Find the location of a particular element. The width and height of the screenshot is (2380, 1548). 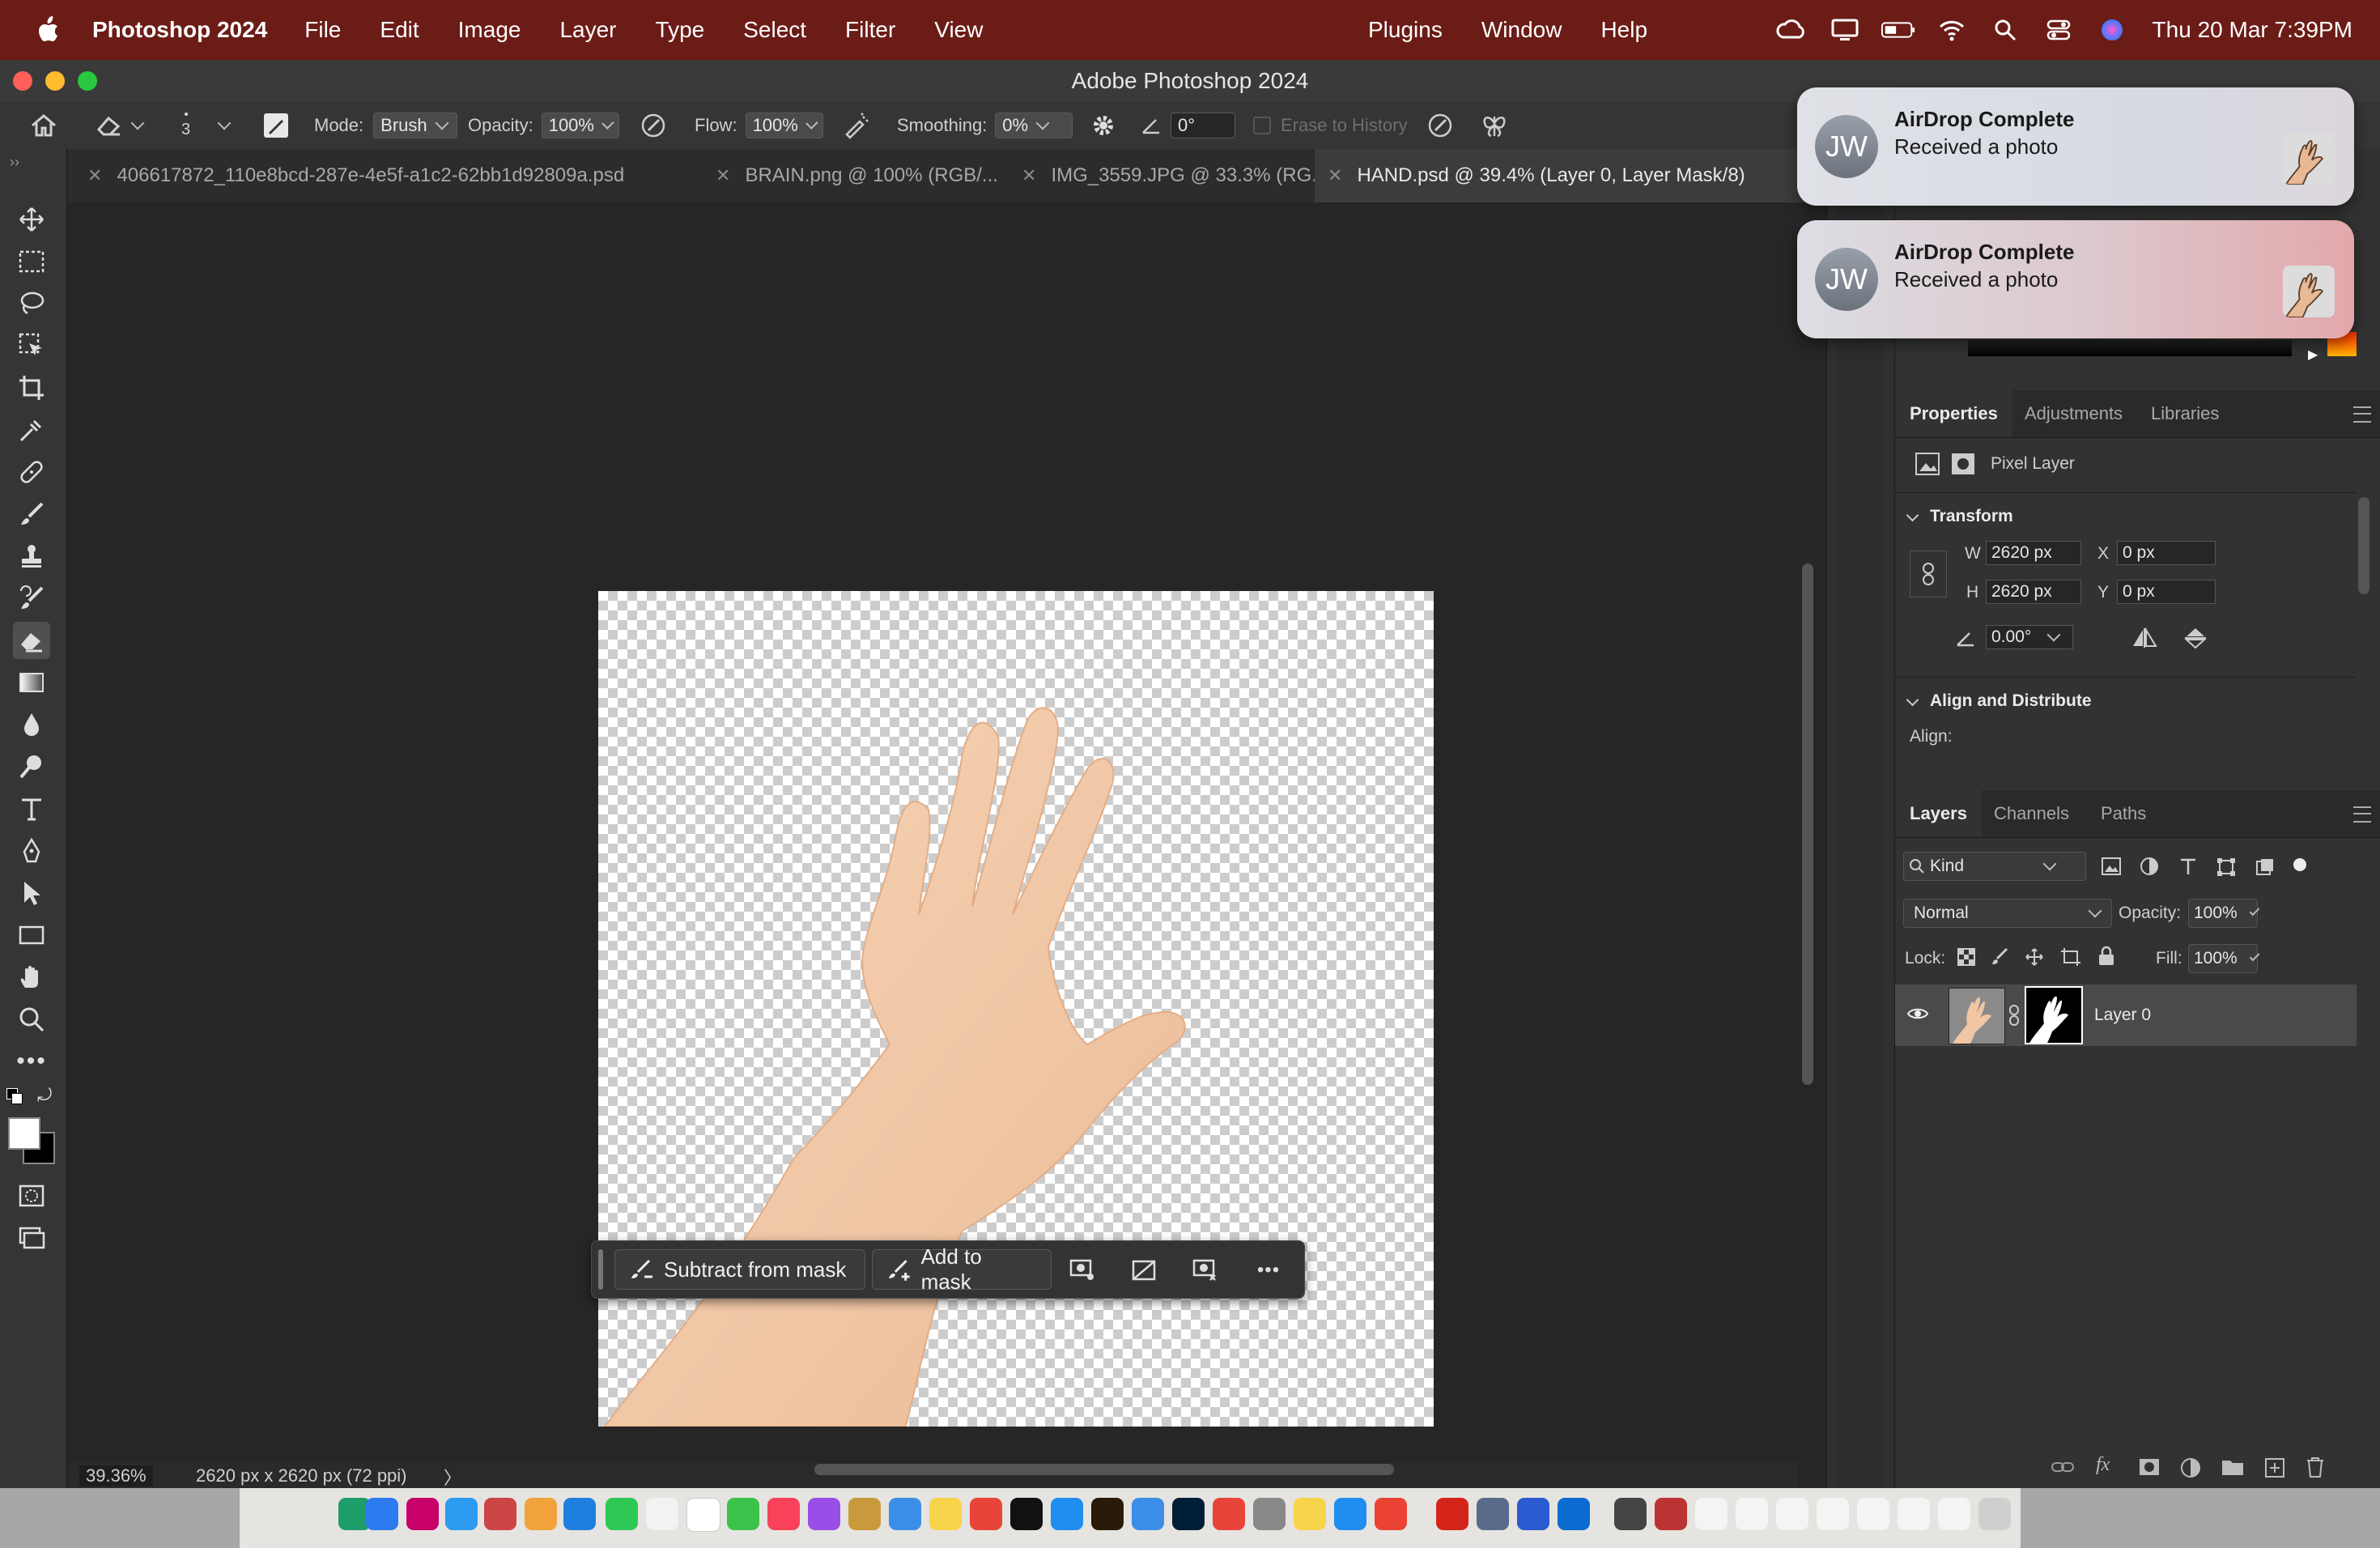

smart-object-filter-icon is located at coordinates (2265, 868).